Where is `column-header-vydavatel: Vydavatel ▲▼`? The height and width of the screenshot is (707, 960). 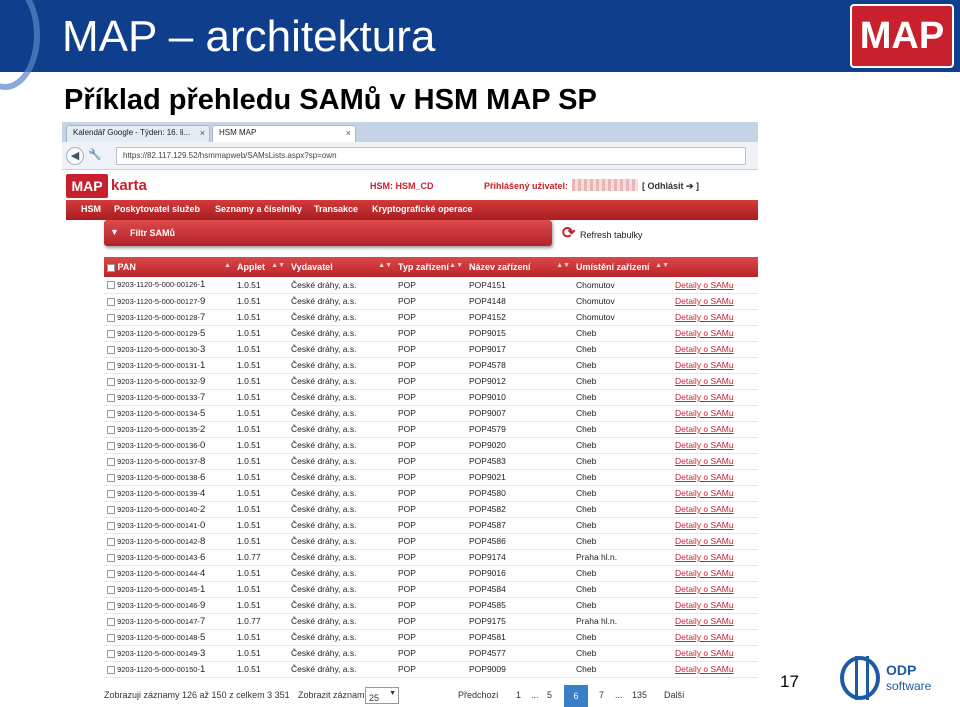 column-header-vydavatel: Vydavatel ▲▼ is located at coordinates (341, 267).